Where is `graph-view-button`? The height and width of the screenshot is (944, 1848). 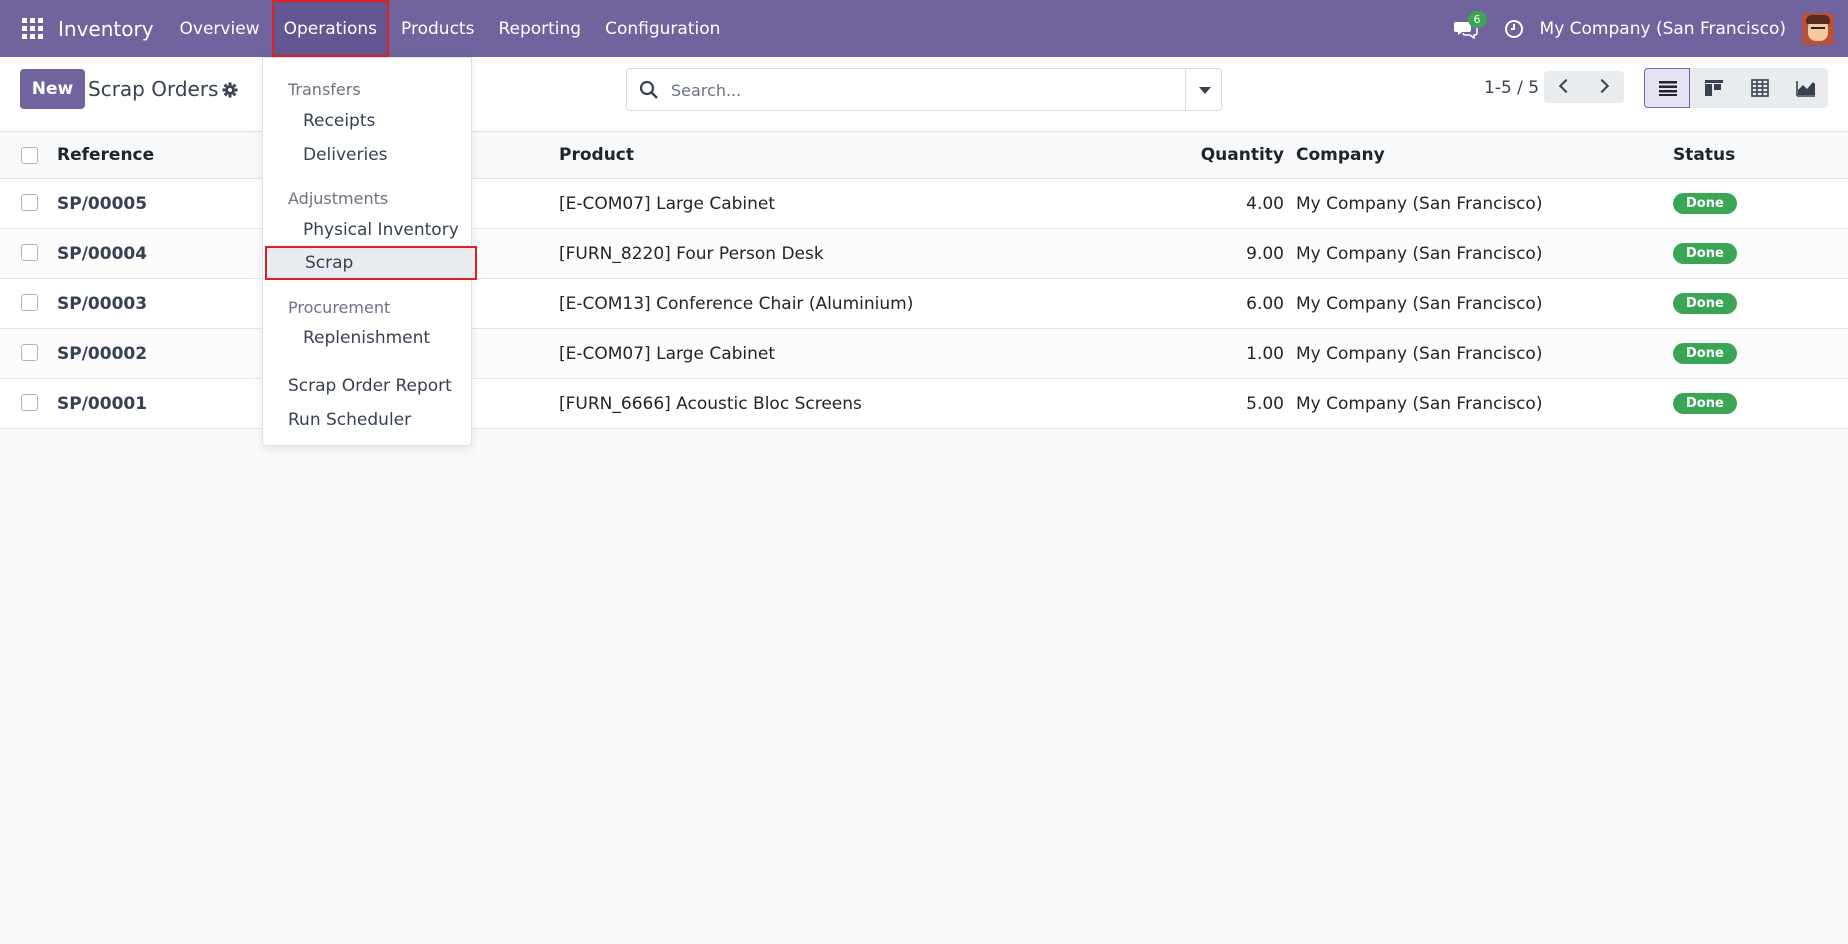 graph-view-button is located at coordinates (1805, 88).